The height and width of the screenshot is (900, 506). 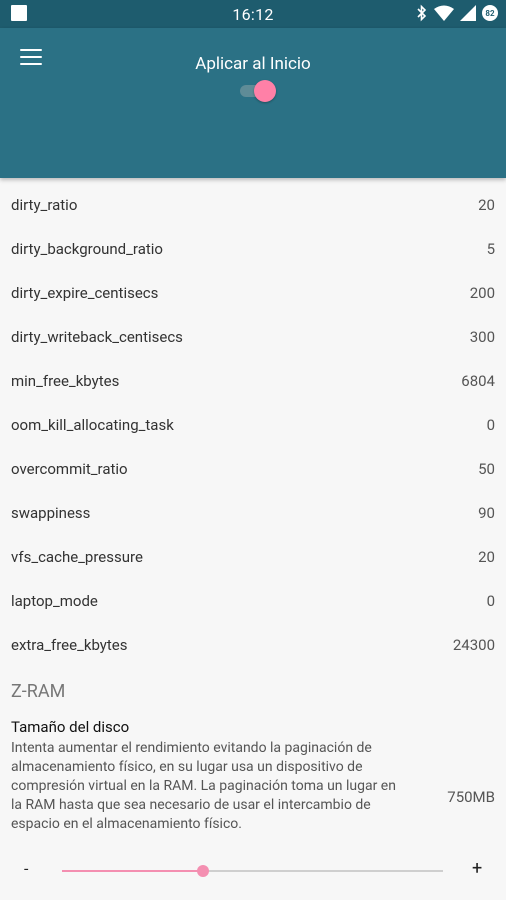 I want to click on disk-size-slider, so click(x=252, y=871).